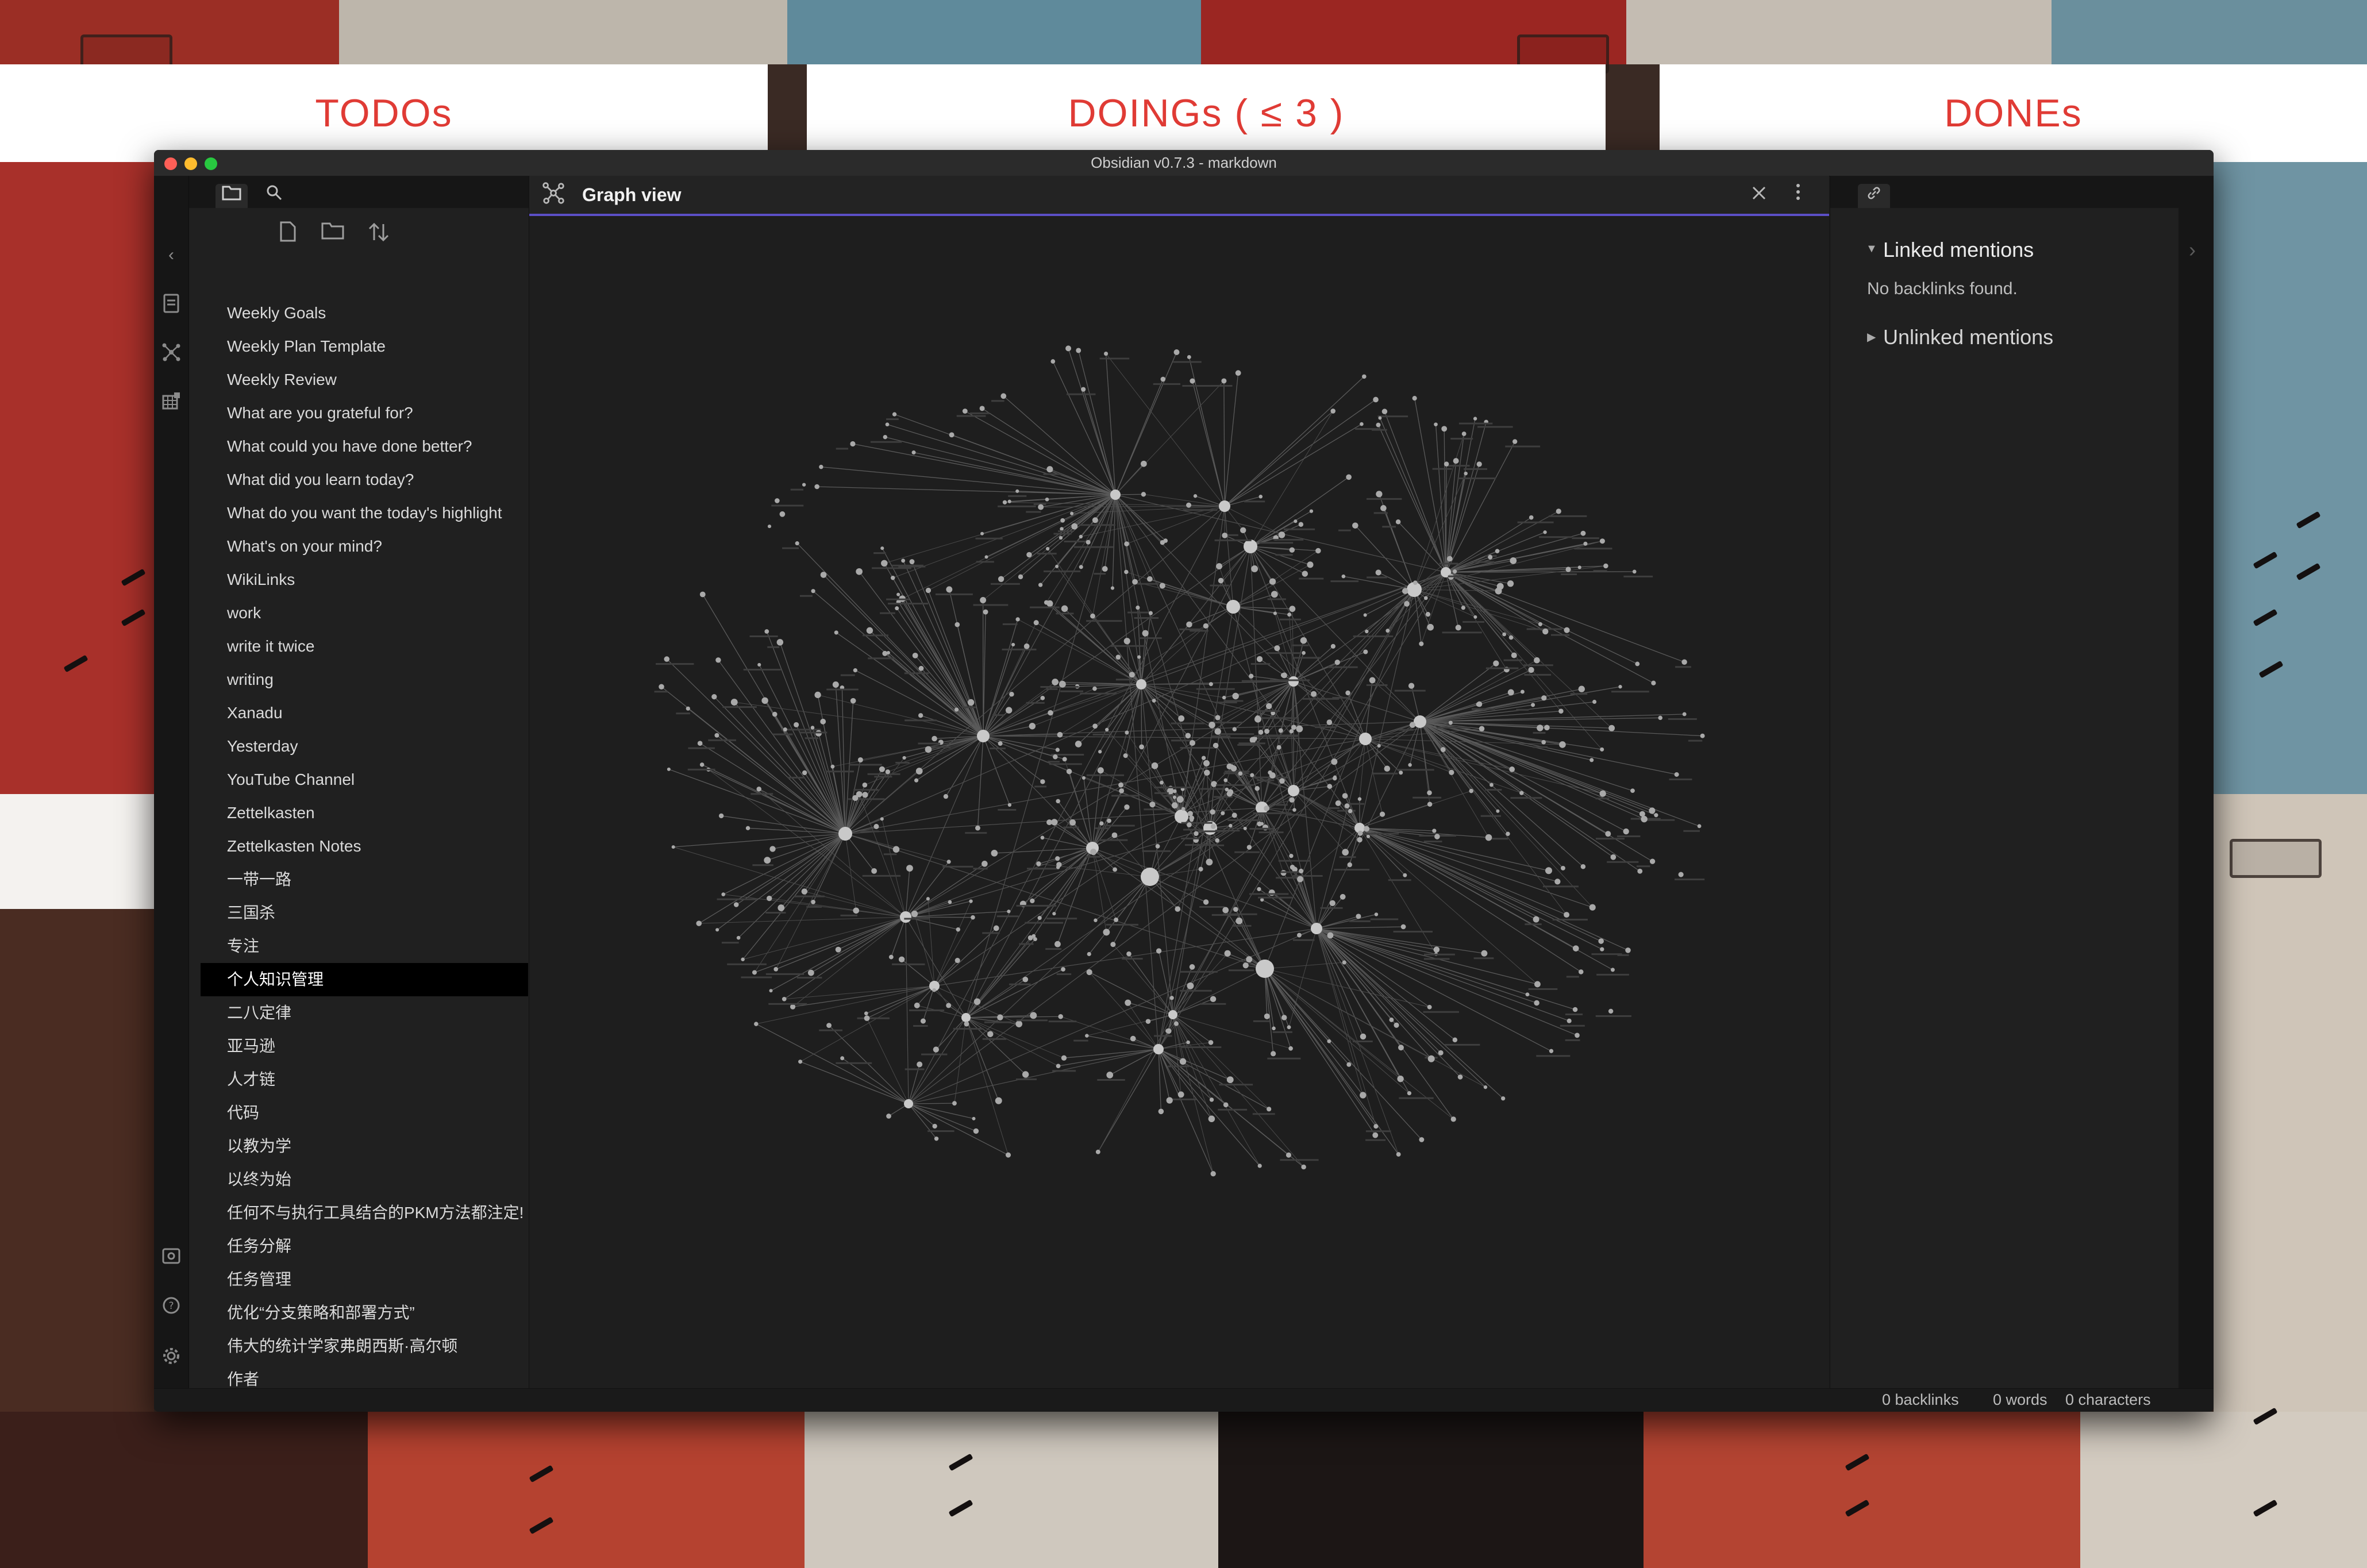 This screenshot has height=1568, width=2367. Describe the element at coordinates (364, 946) in the screenshot. I see `file-item: 专注` at that location.